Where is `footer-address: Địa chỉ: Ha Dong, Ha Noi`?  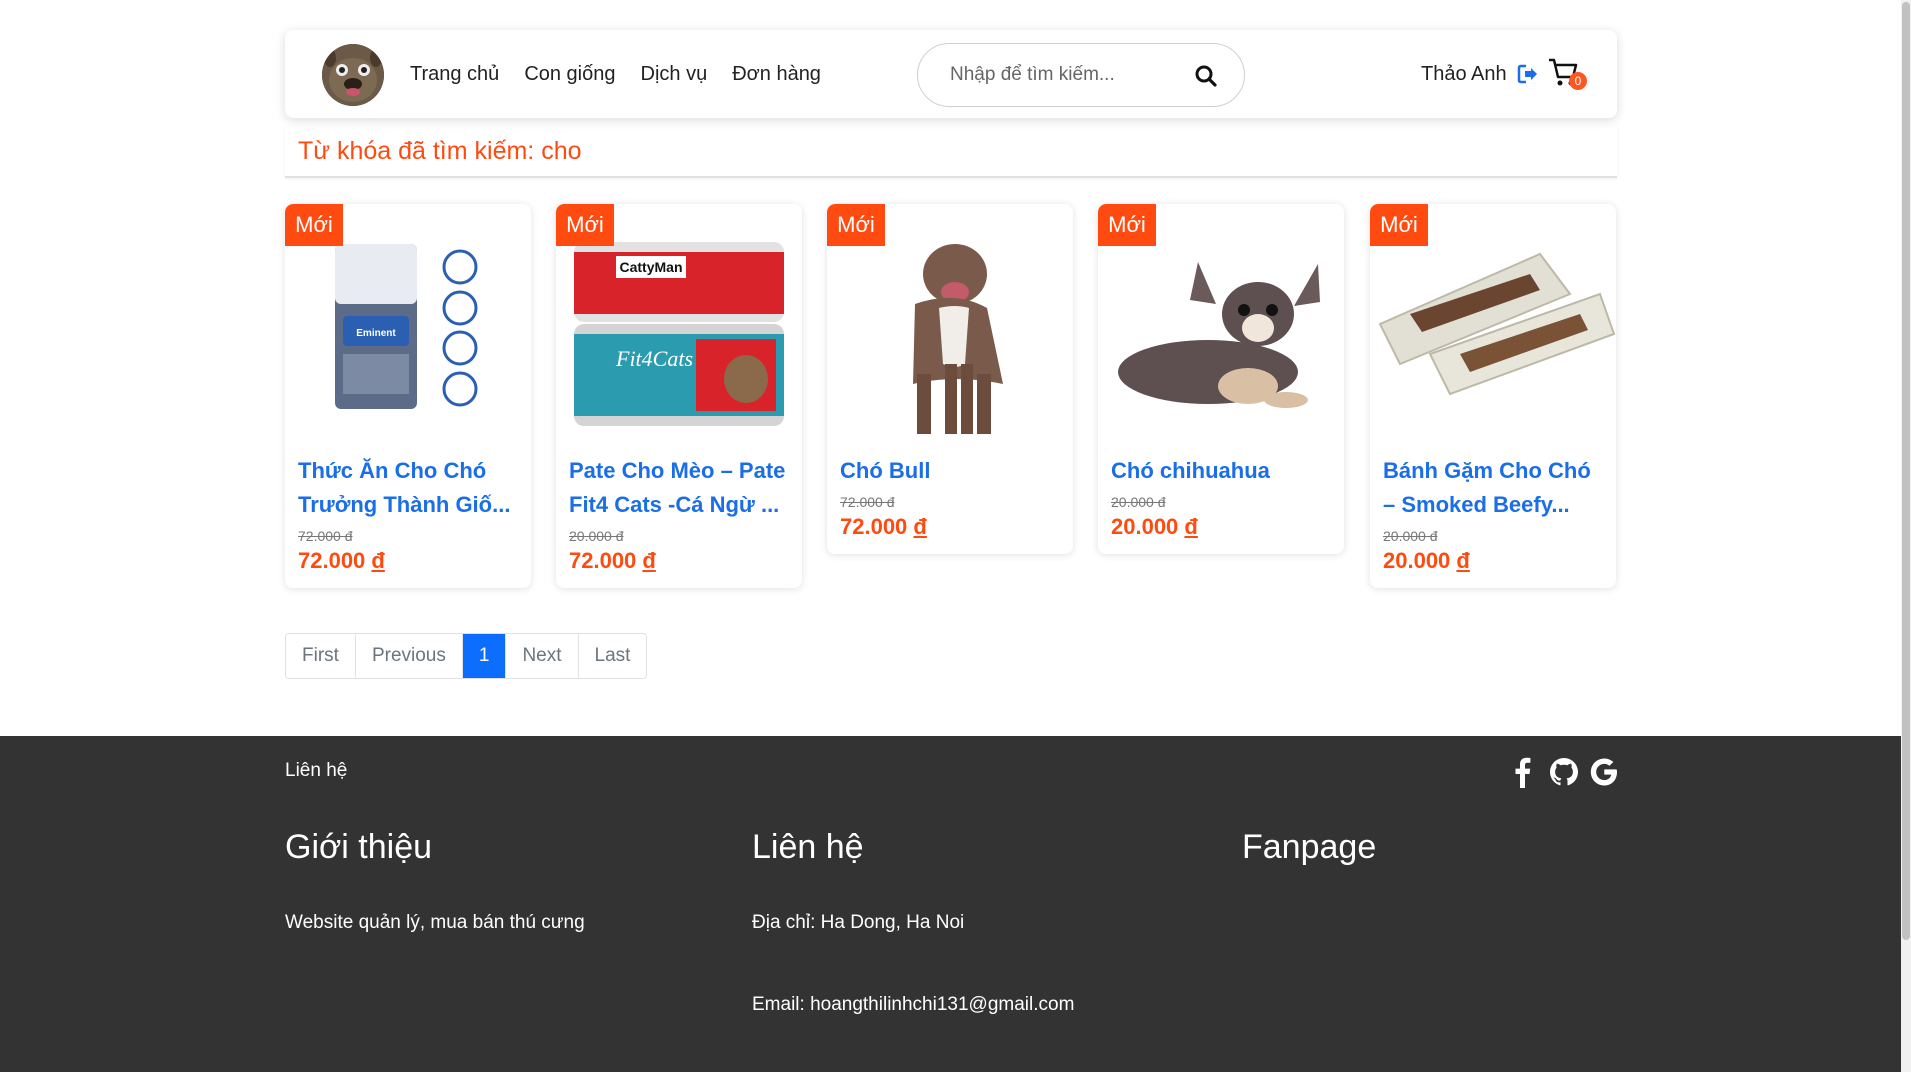
footer-address: Địa chỉ: Ha Dong, Ha Noi is located at coordinates (858, 922).